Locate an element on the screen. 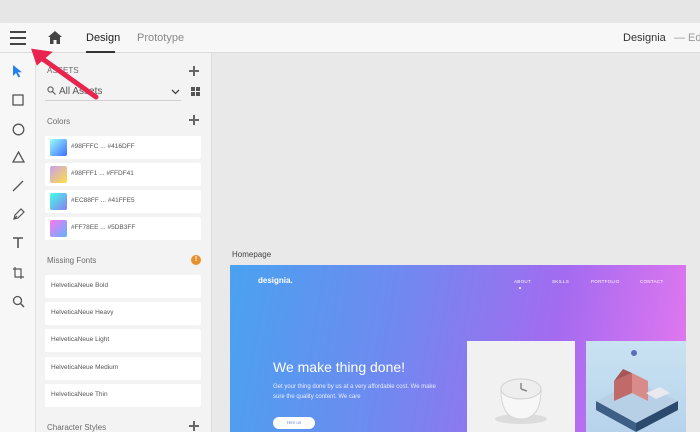 Image resolution: width=700 pixels, height=432 pixels. rectangle-icon is located at coordinates (18, 100).